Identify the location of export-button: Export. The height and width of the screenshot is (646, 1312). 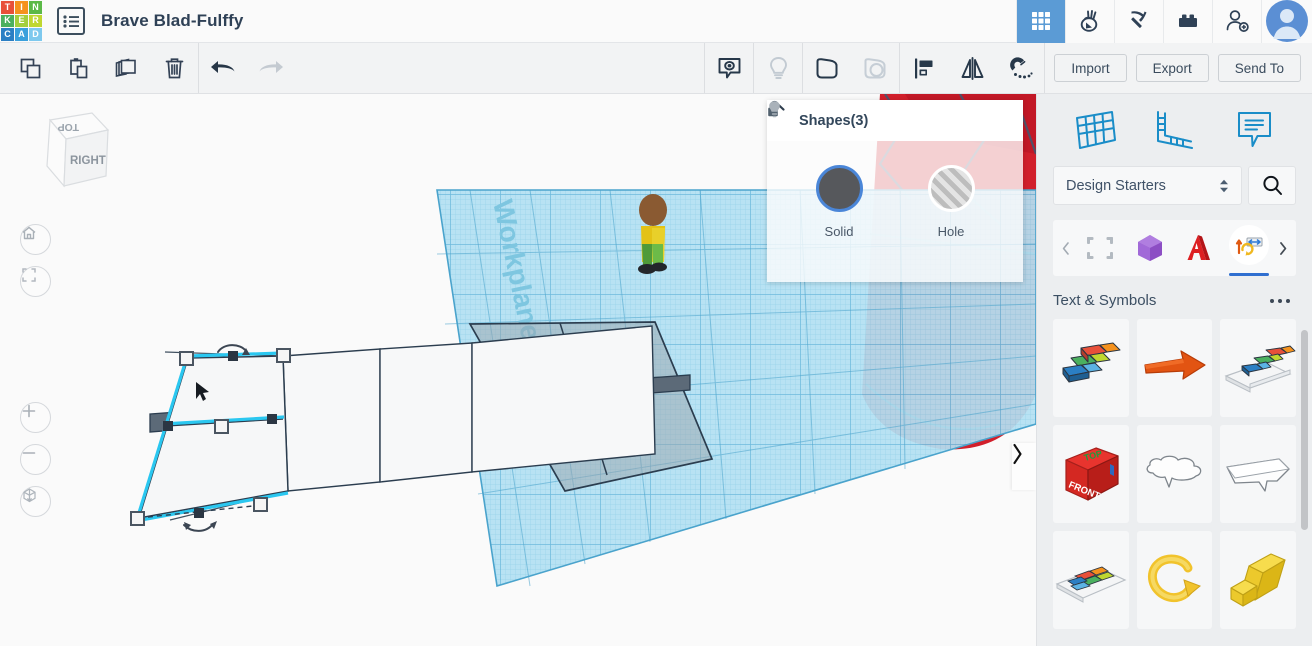
(1172, 68).